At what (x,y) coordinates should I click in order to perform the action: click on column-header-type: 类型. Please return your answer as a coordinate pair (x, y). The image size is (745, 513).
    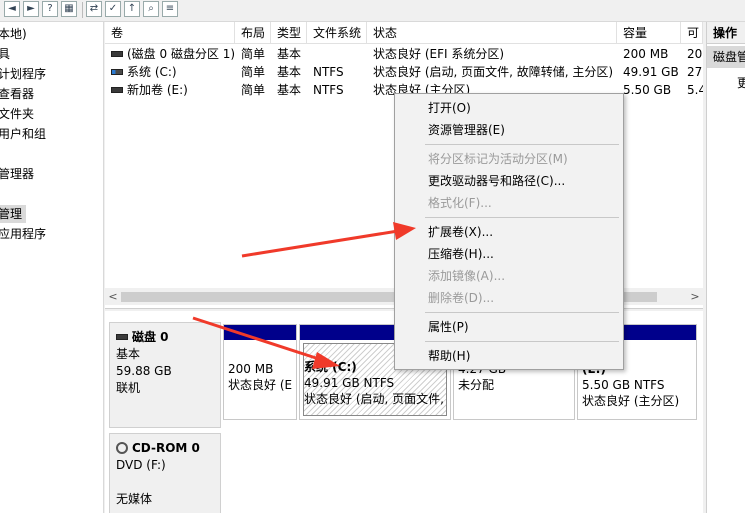
    Looking at the image, I should click on (289, 33).